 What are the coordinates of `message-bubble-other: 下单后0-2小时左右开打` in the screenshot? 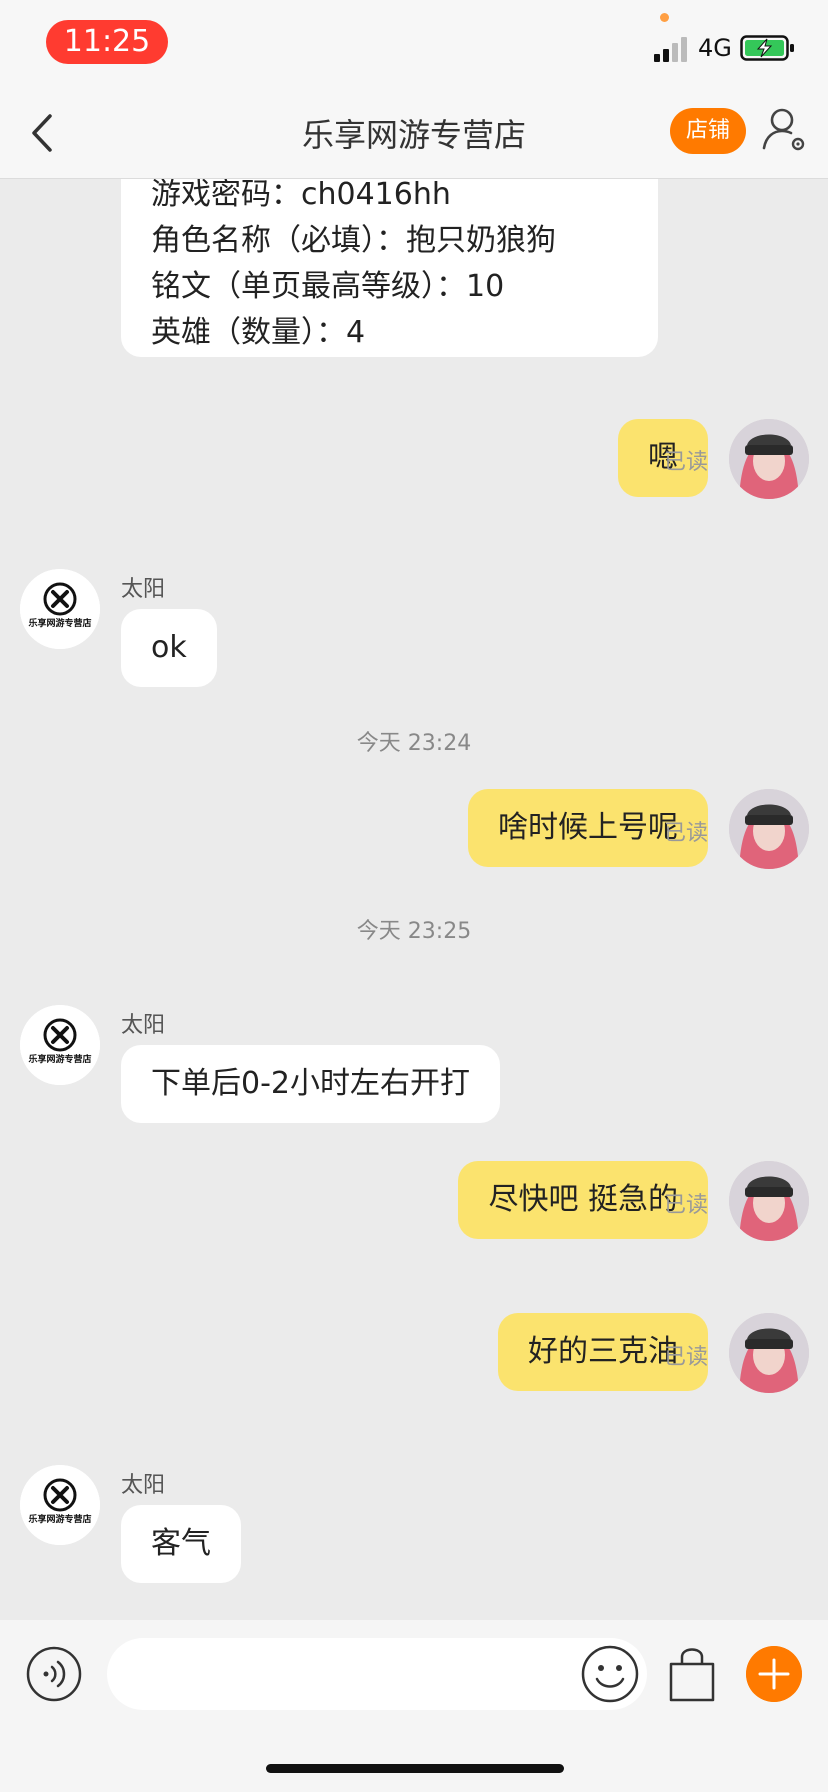 It's located at (310, 1084).